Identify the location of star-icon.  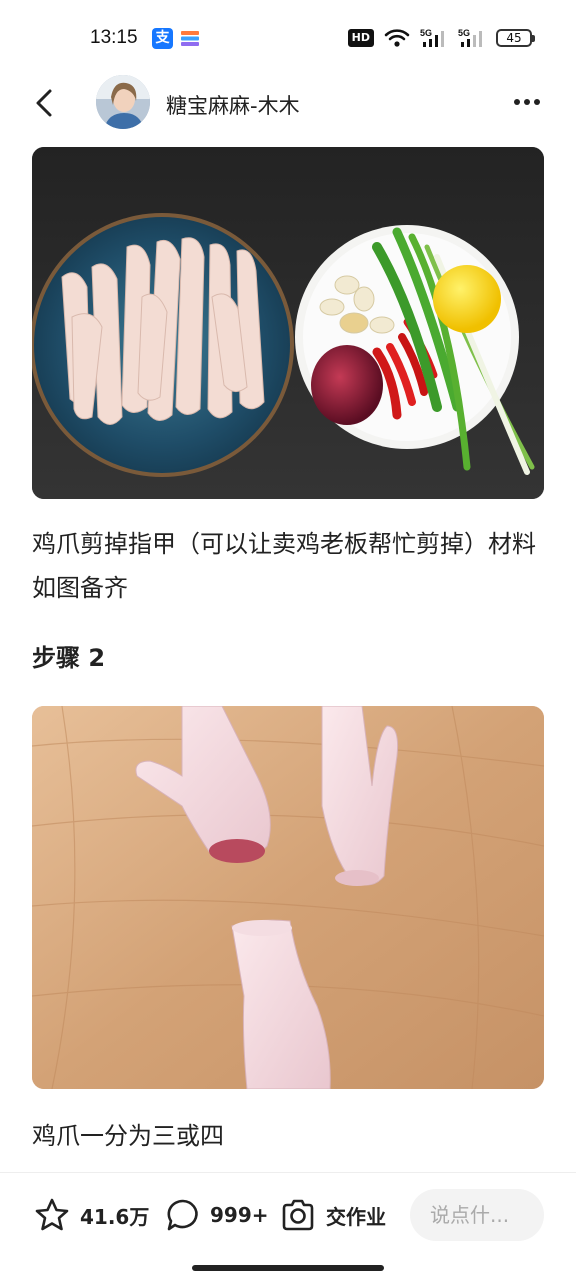
(52, 1214).